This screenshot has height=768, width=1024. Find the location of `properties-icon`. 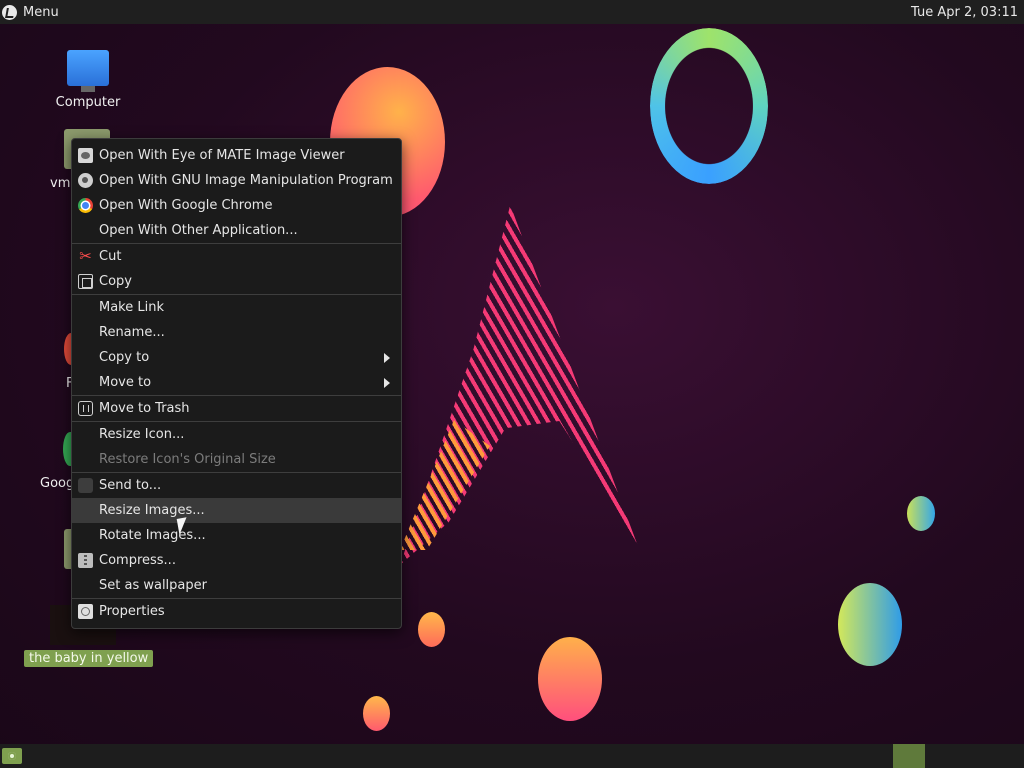

properties-icon is located at coordinates (85, 611).